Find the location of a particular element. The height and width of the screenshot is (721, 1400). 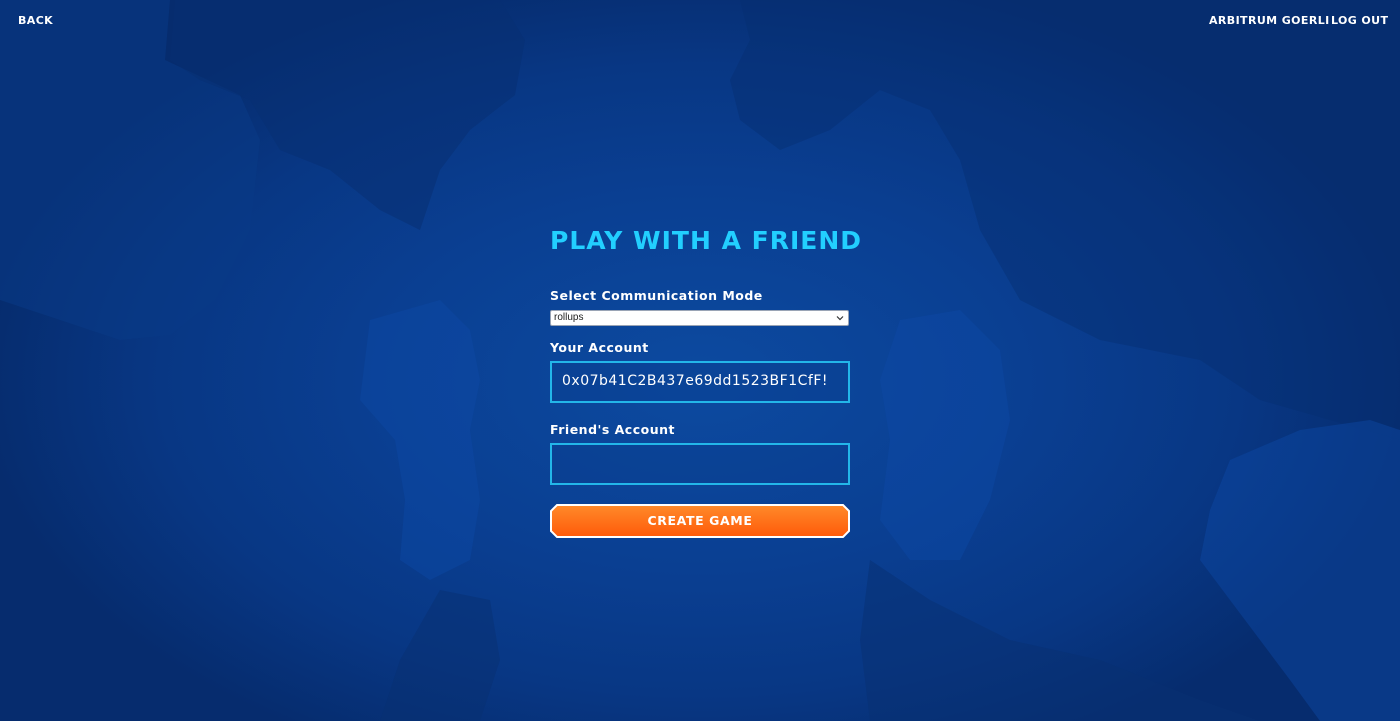

bg-shape-center-left is located at coordinates (420, 440).